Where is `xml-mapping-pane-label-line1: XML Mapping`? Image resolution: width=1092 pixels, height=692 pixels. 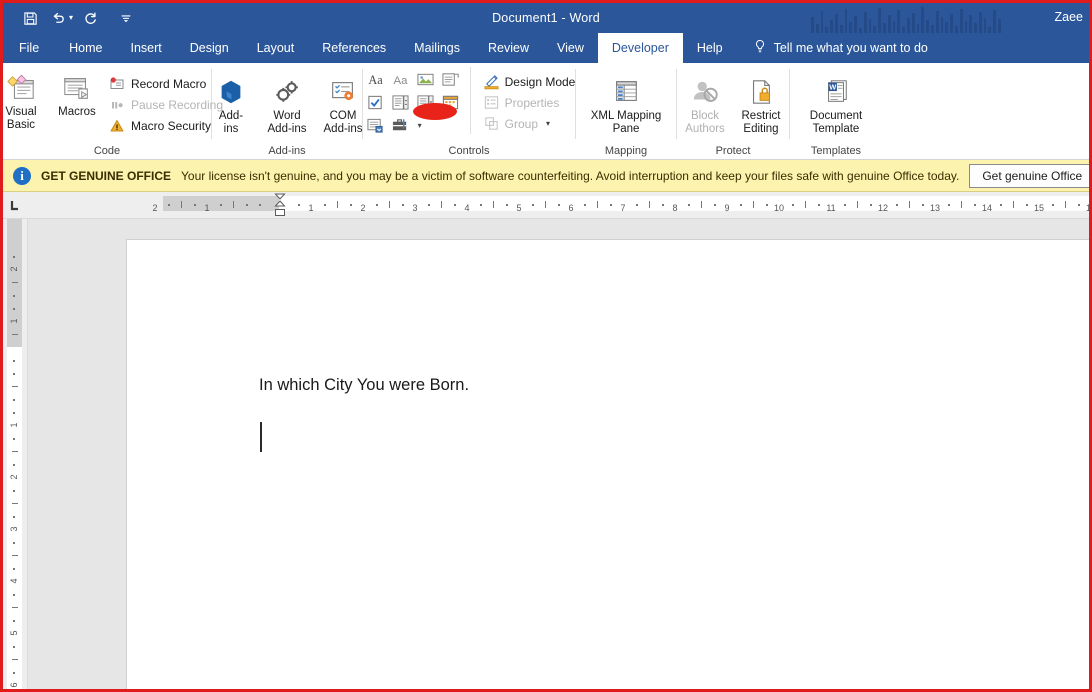 xml-mapping-pane-label-line1: XML Mapping is located at coordinates (626, 116).